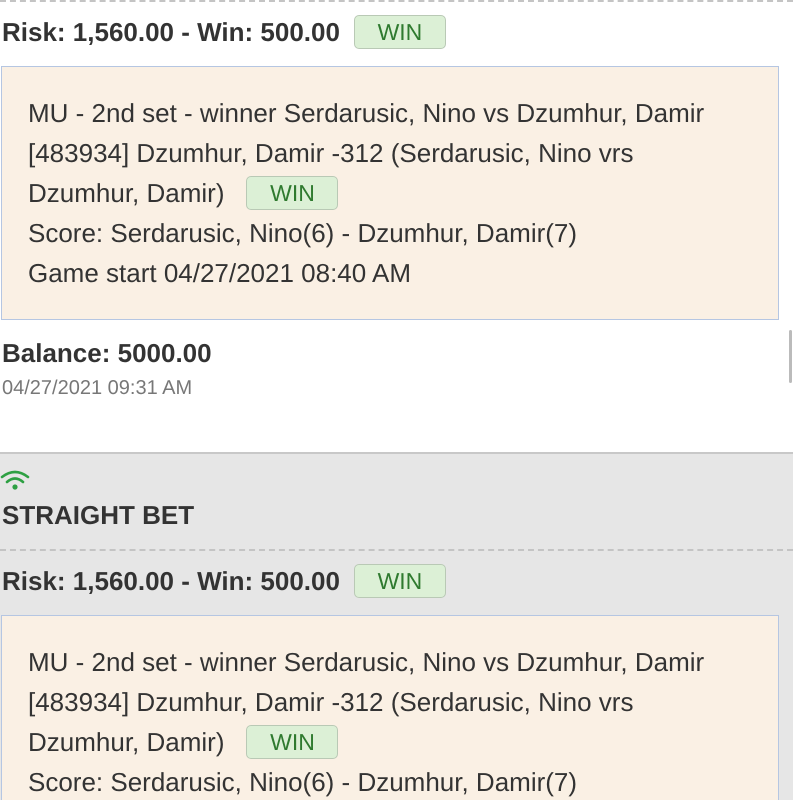 The width and height of the screenshot is (793, 800). Describe the element at coordinates (220, 273) in the screenshot. I see `game-start-line: Game start 04/27/2021 08:40 AM` at that location.